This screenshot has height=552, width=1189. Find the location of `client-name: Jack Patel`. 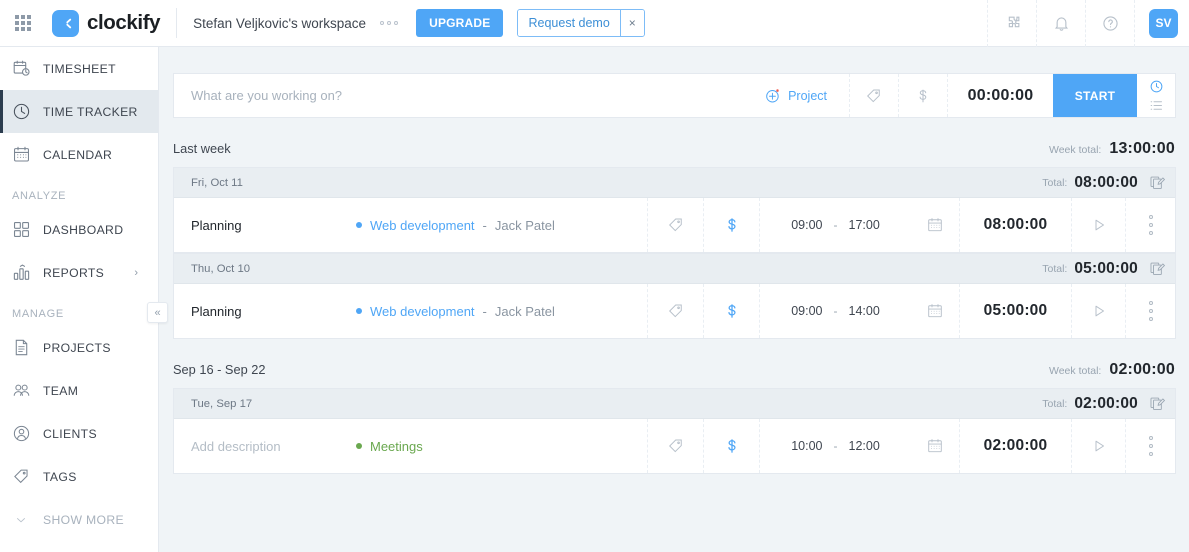

client-name: Jack Patel is located at coordinates (524, 225).